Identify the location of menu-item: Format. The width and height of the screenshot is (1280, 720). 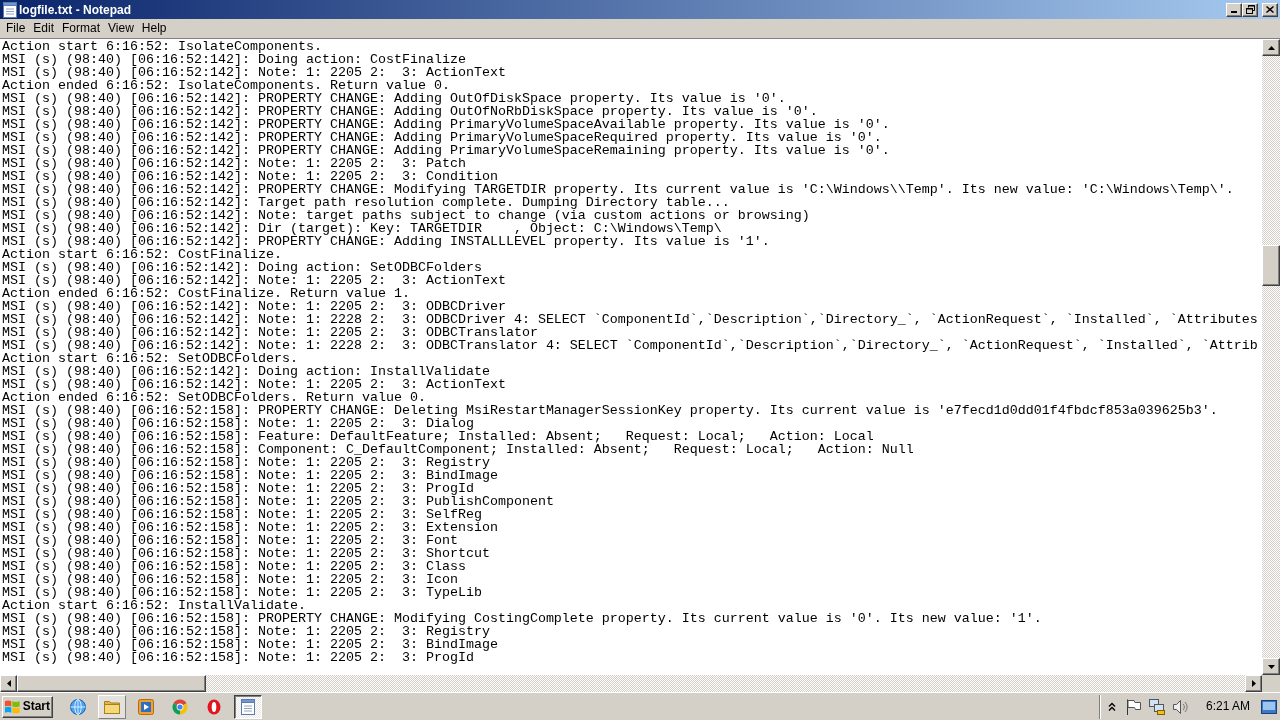
(81, 28).